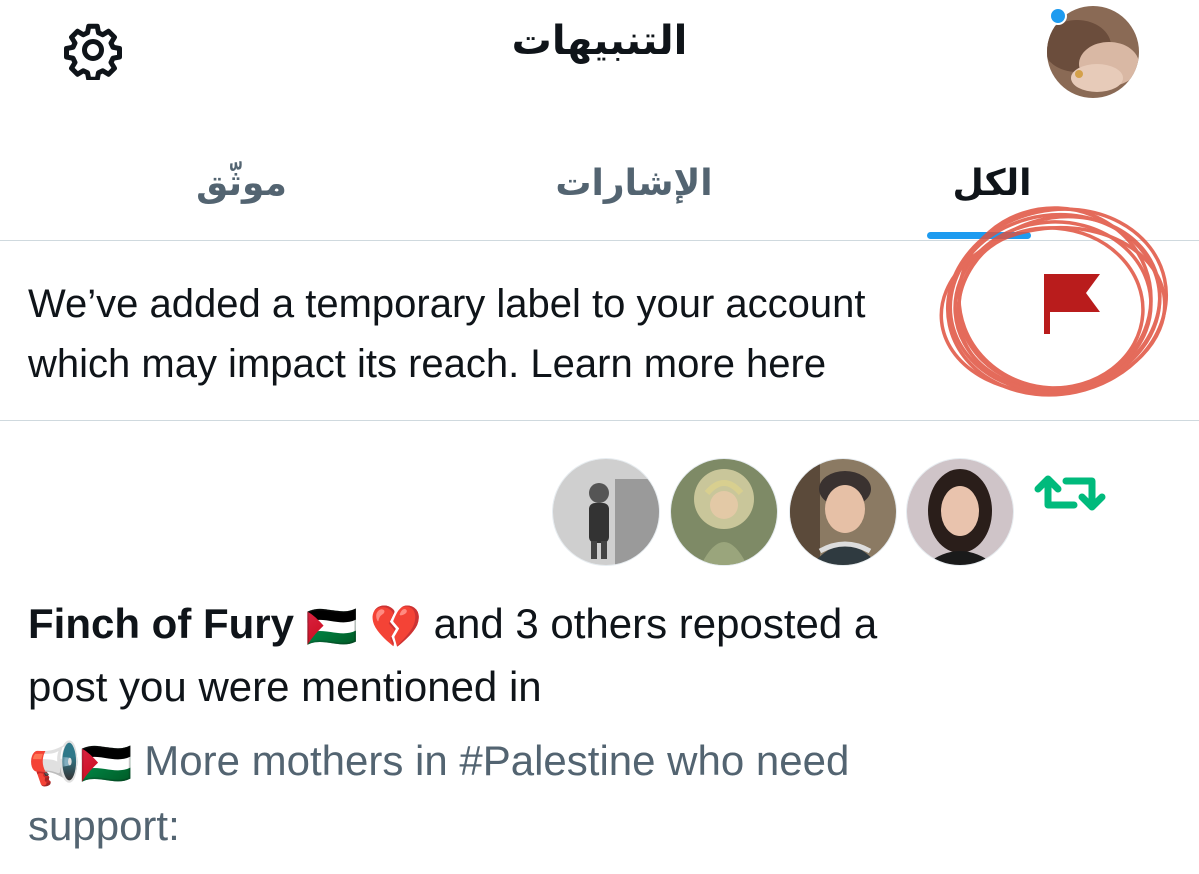 The height and width of the screenshot is (874, 1199). I want to click on tab-verified-label: موثّق, so click(241, 183).